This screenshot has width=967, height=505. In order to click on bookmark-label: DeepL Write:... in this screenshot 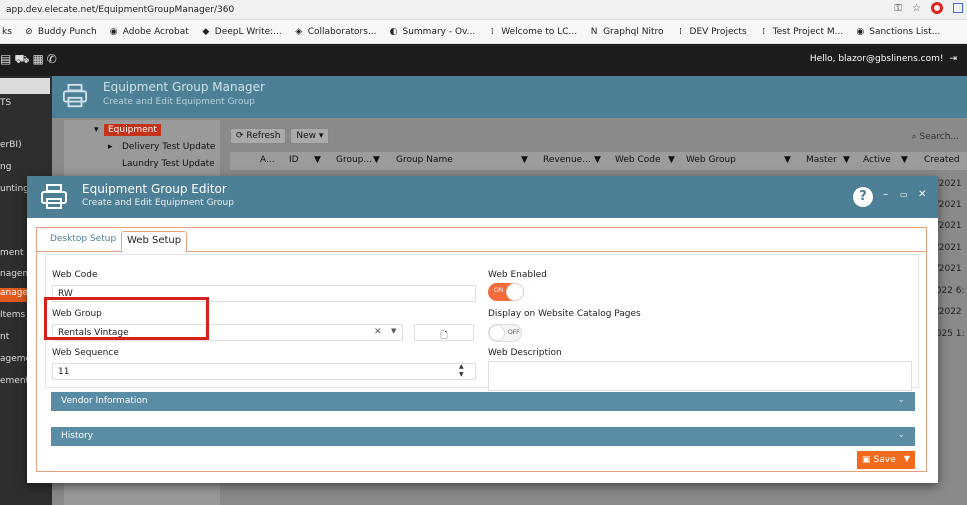, I will do `click(248, 31)`.